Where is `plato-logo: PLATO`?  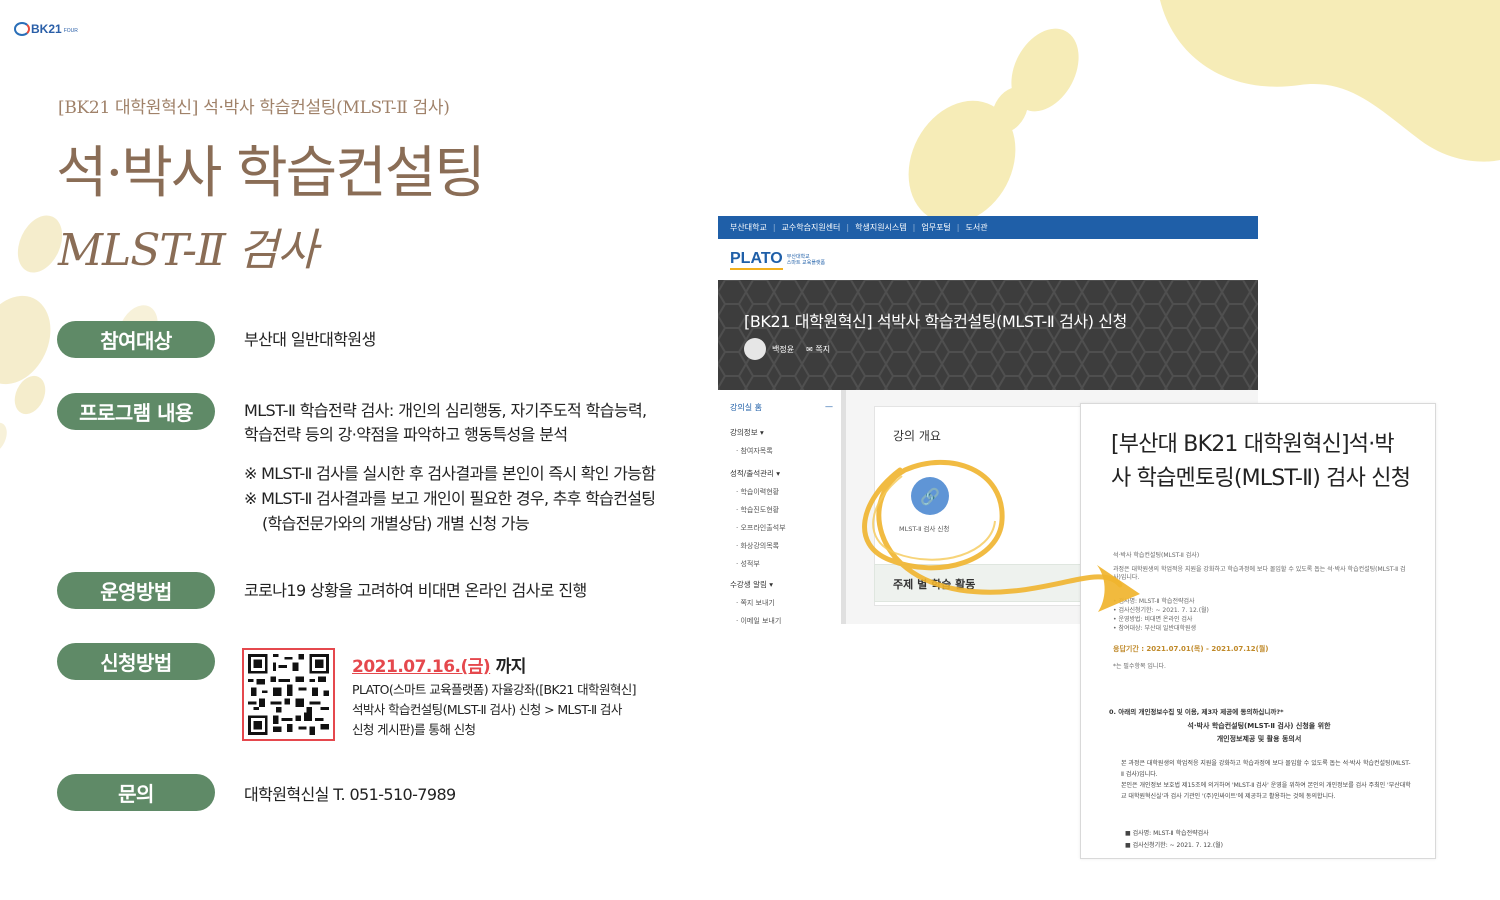
plato-logo: PLATO is located at coordinates (756, 260).